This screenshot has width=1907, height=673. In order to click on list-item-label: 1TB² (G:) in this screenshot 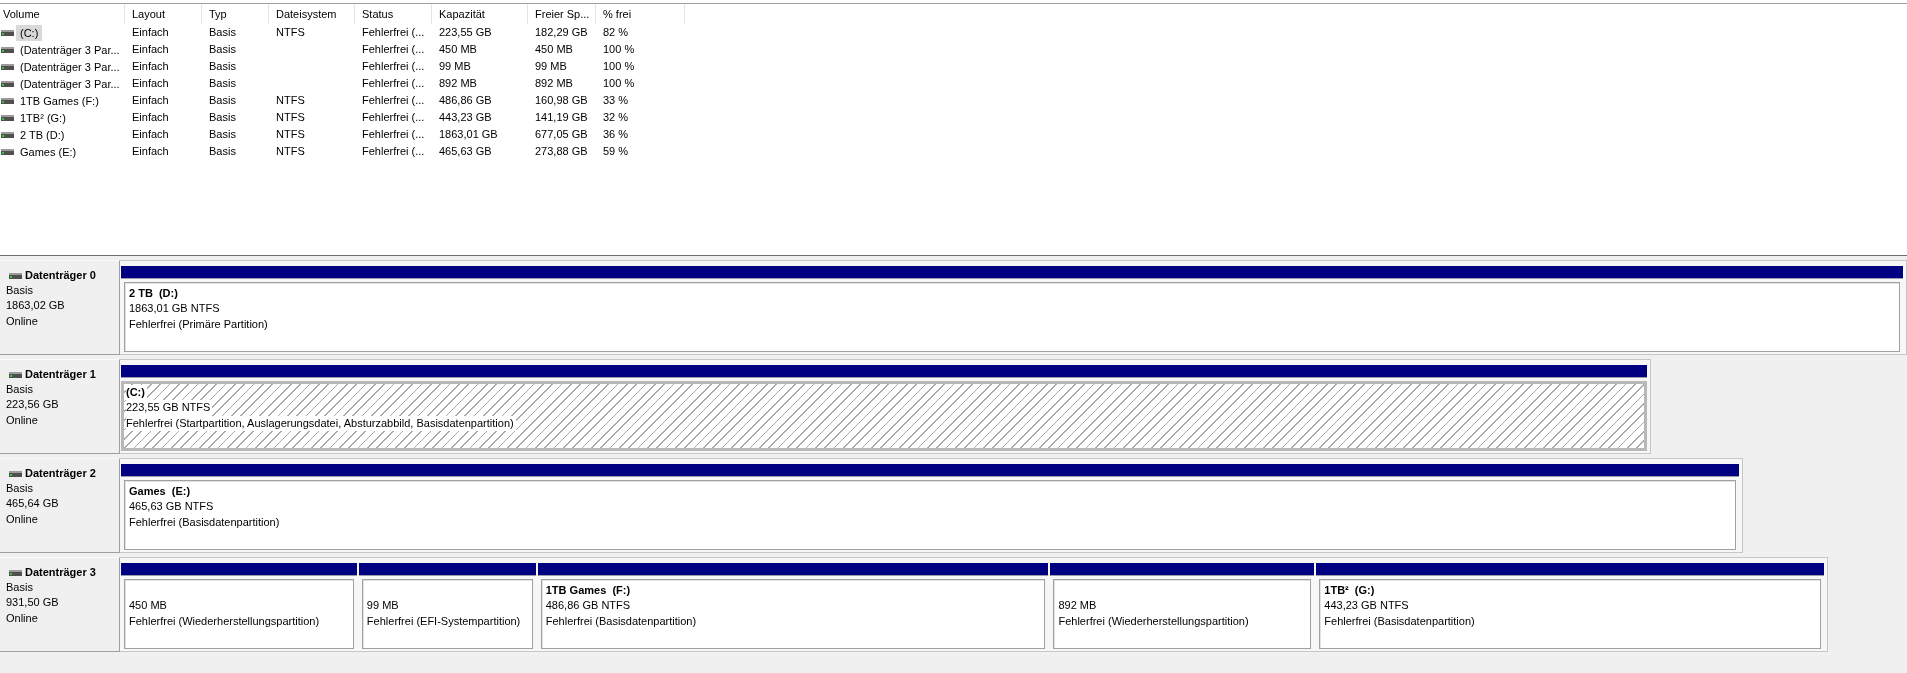, I will do `click(43, 117)`.